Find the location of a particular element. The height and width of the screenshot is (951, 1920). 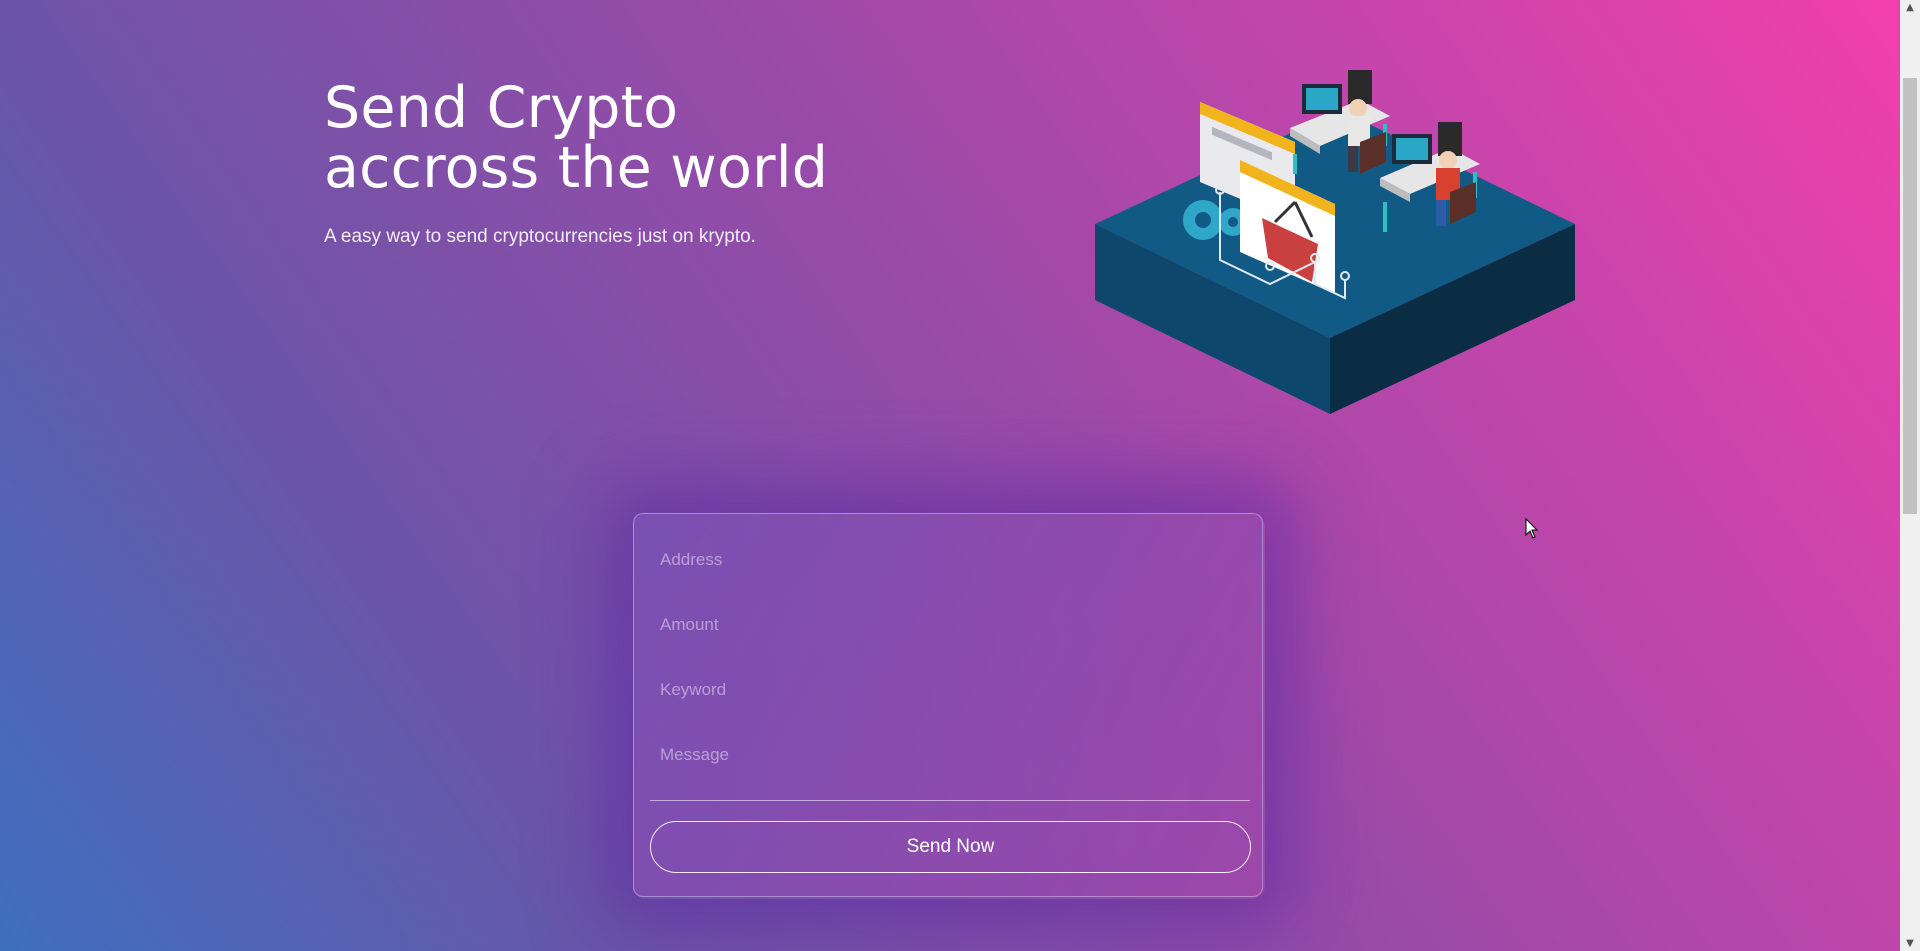

amount-input is located at coordinates (948, 625).